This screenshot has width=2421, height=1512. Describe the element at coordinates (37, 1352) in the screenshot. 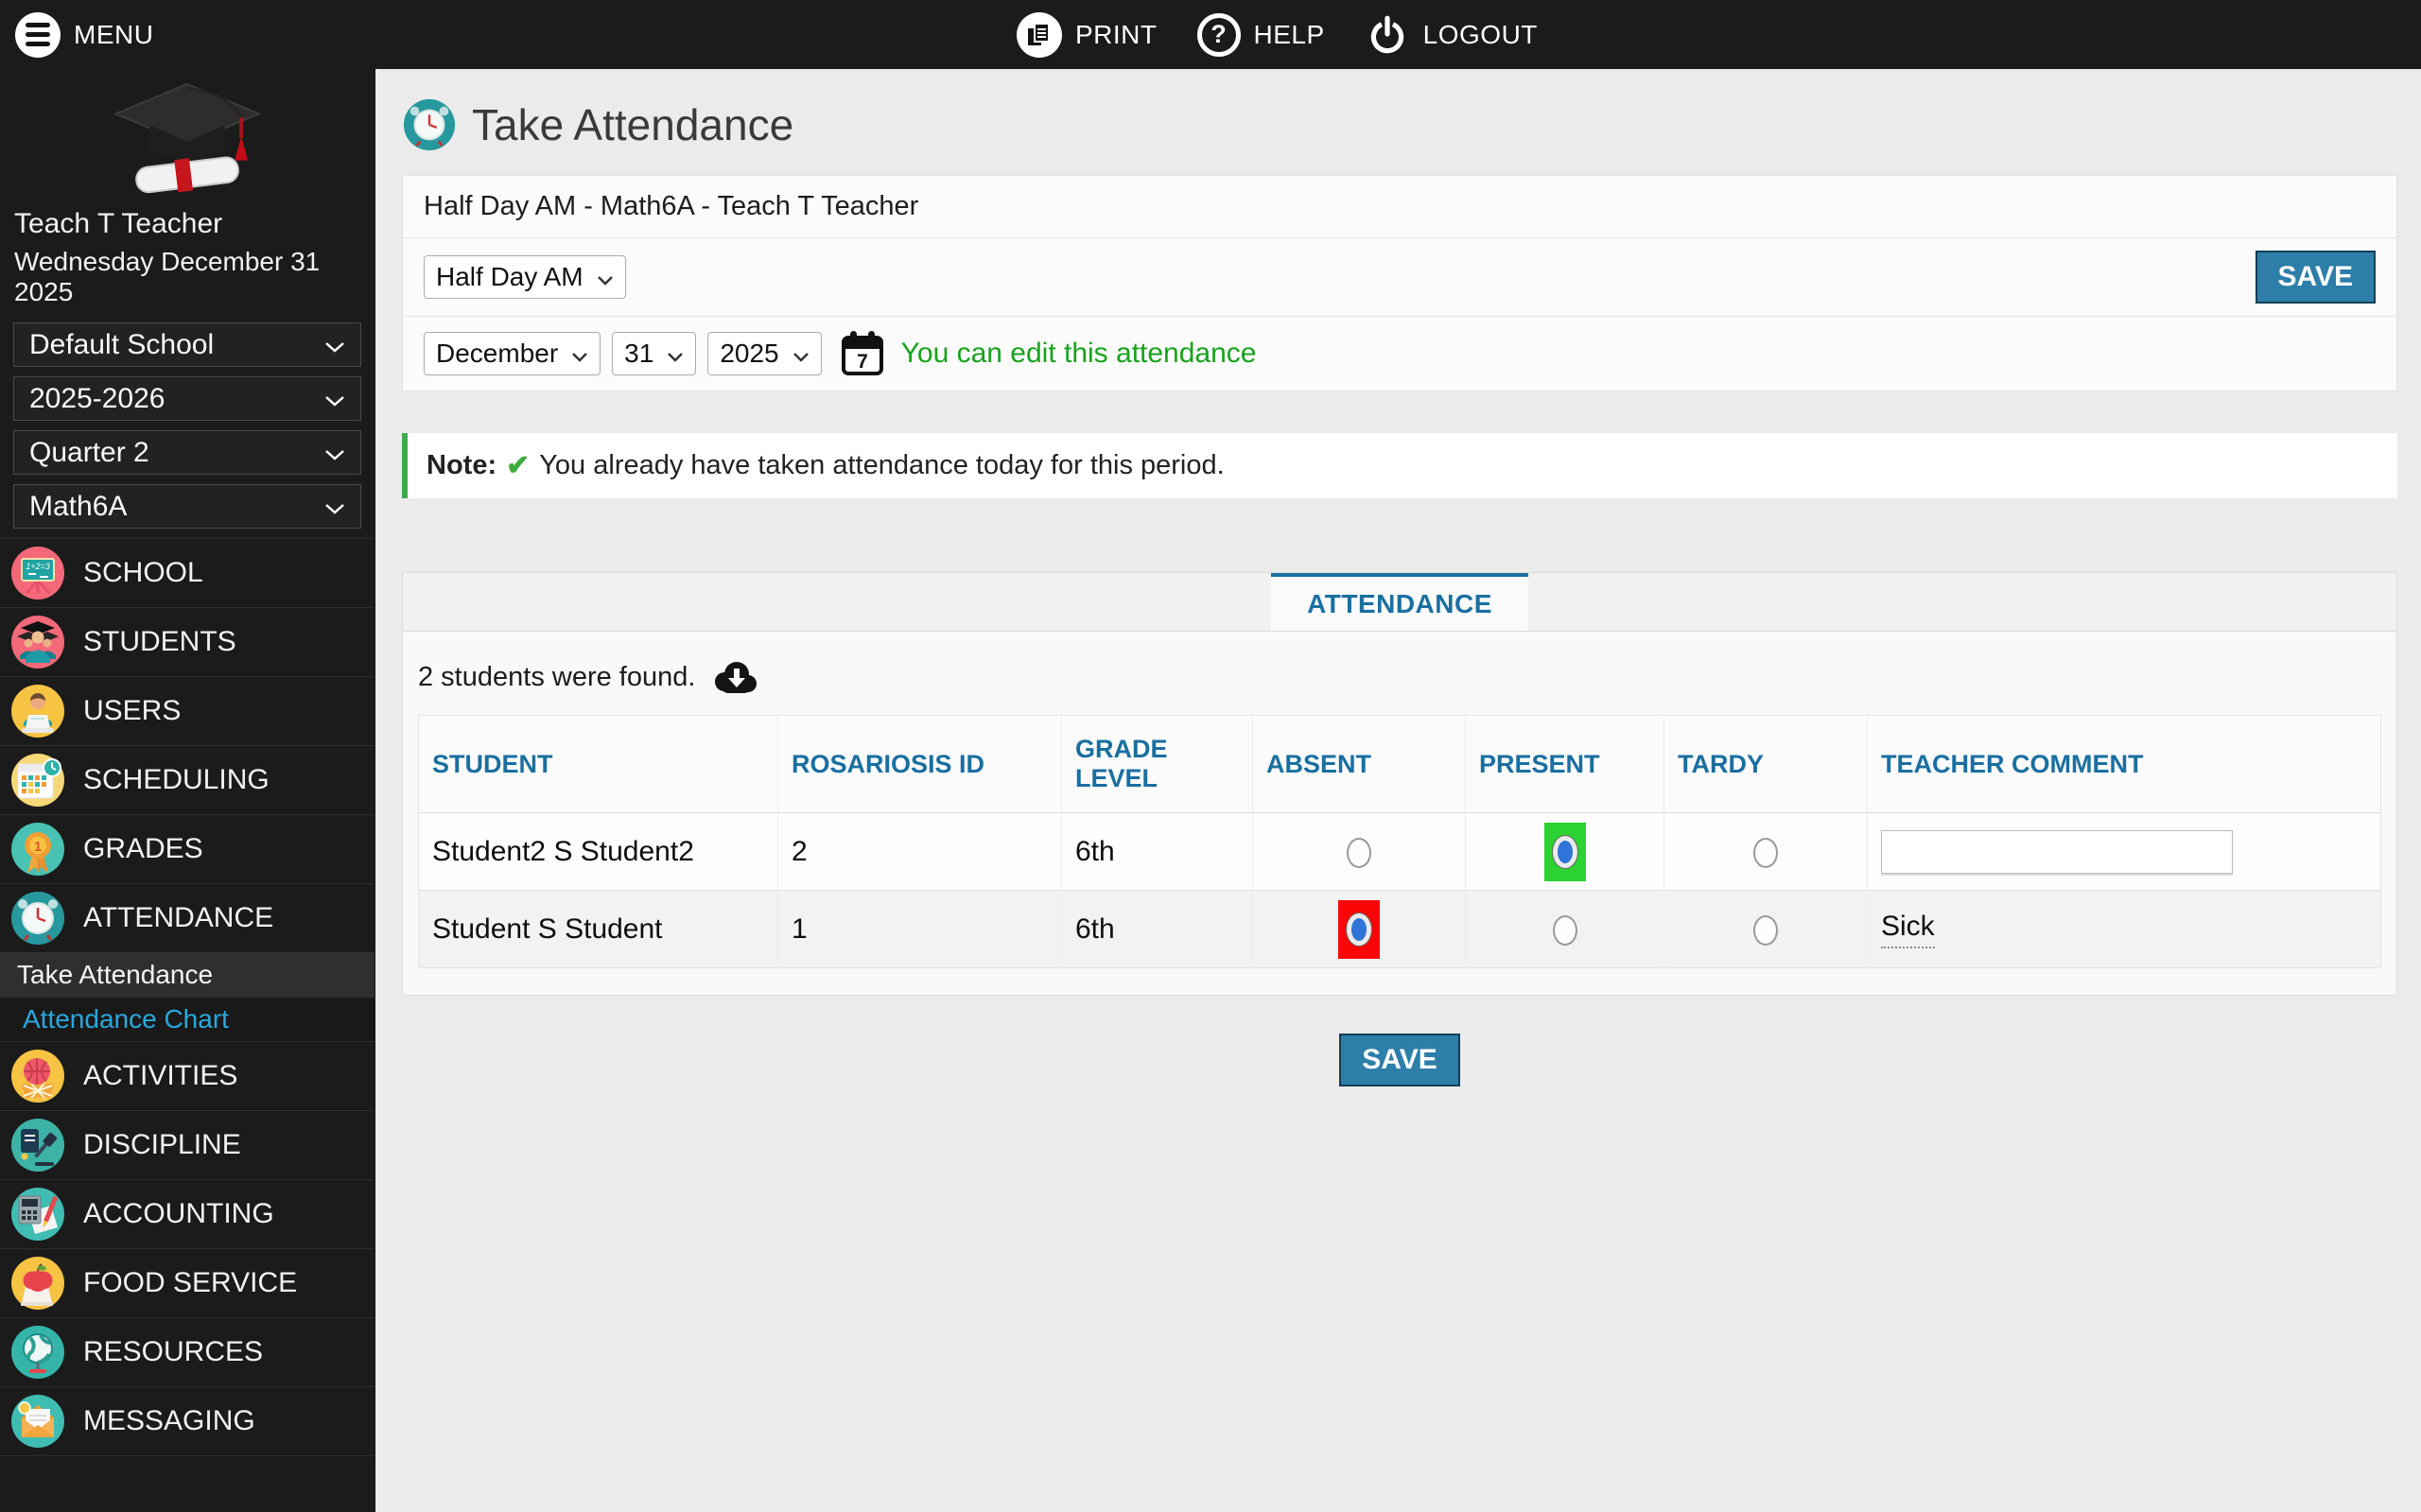

I see `resources-icon` at that location.